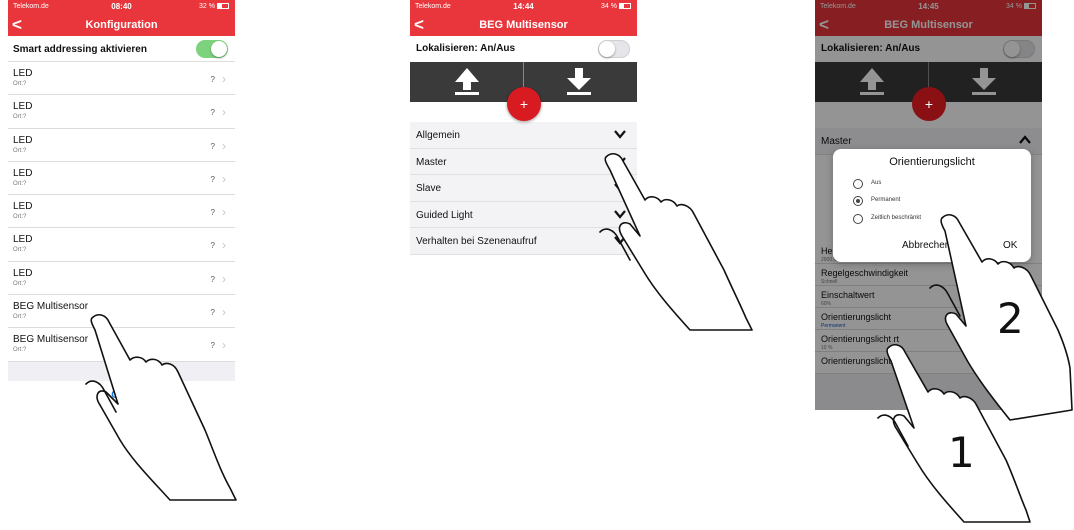 The image size is (1074, 530). I want to click on setting-value: 10 %, so click(827, 347).